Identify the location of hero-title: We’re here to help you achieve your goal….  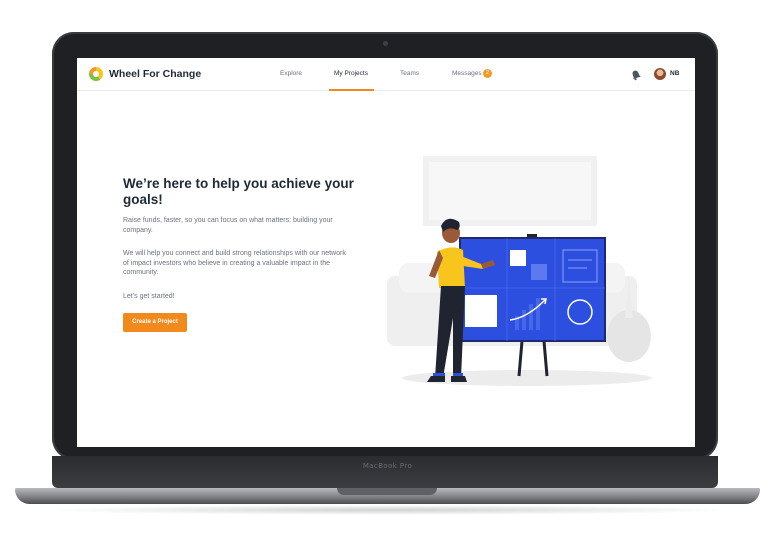
(238, 191).